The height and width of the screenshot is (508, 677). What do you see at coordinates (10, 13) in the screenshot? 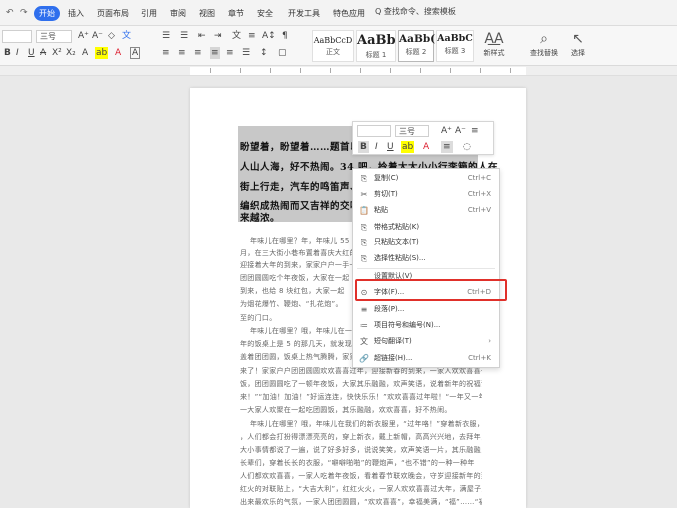
I see `undo-icon: ↶` at bounding box center [10, 13].